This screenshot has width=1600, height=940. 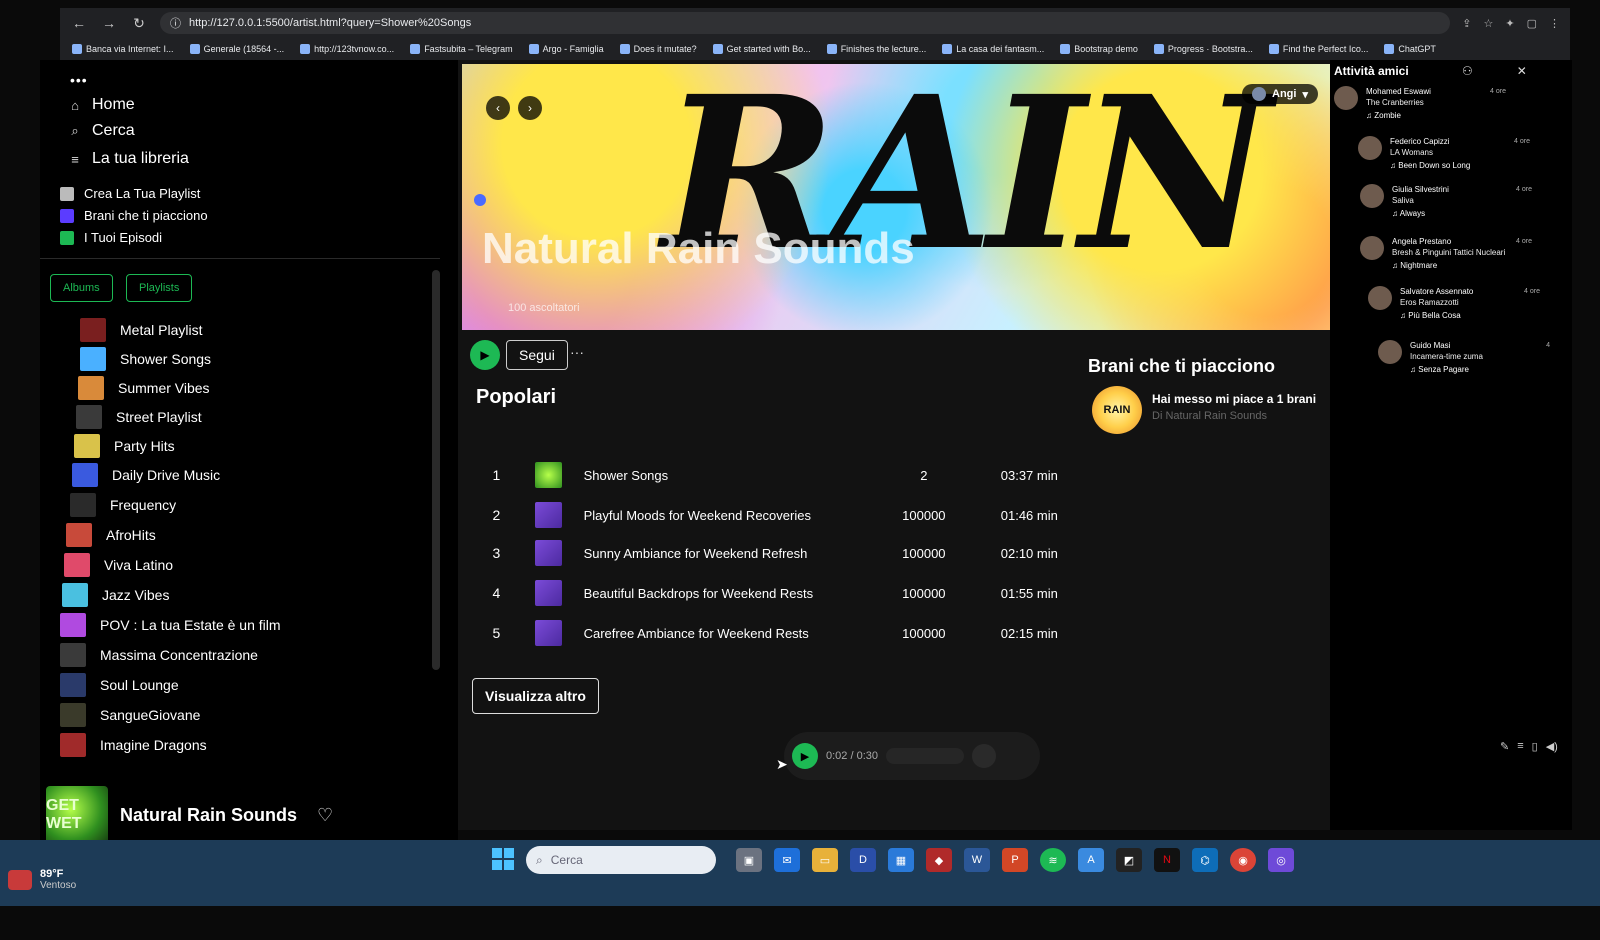 What do you see at coordinates (1015, 860) in the screenshot?
I see `powerpoint-icon: P` at bounding box center [1015, 860].